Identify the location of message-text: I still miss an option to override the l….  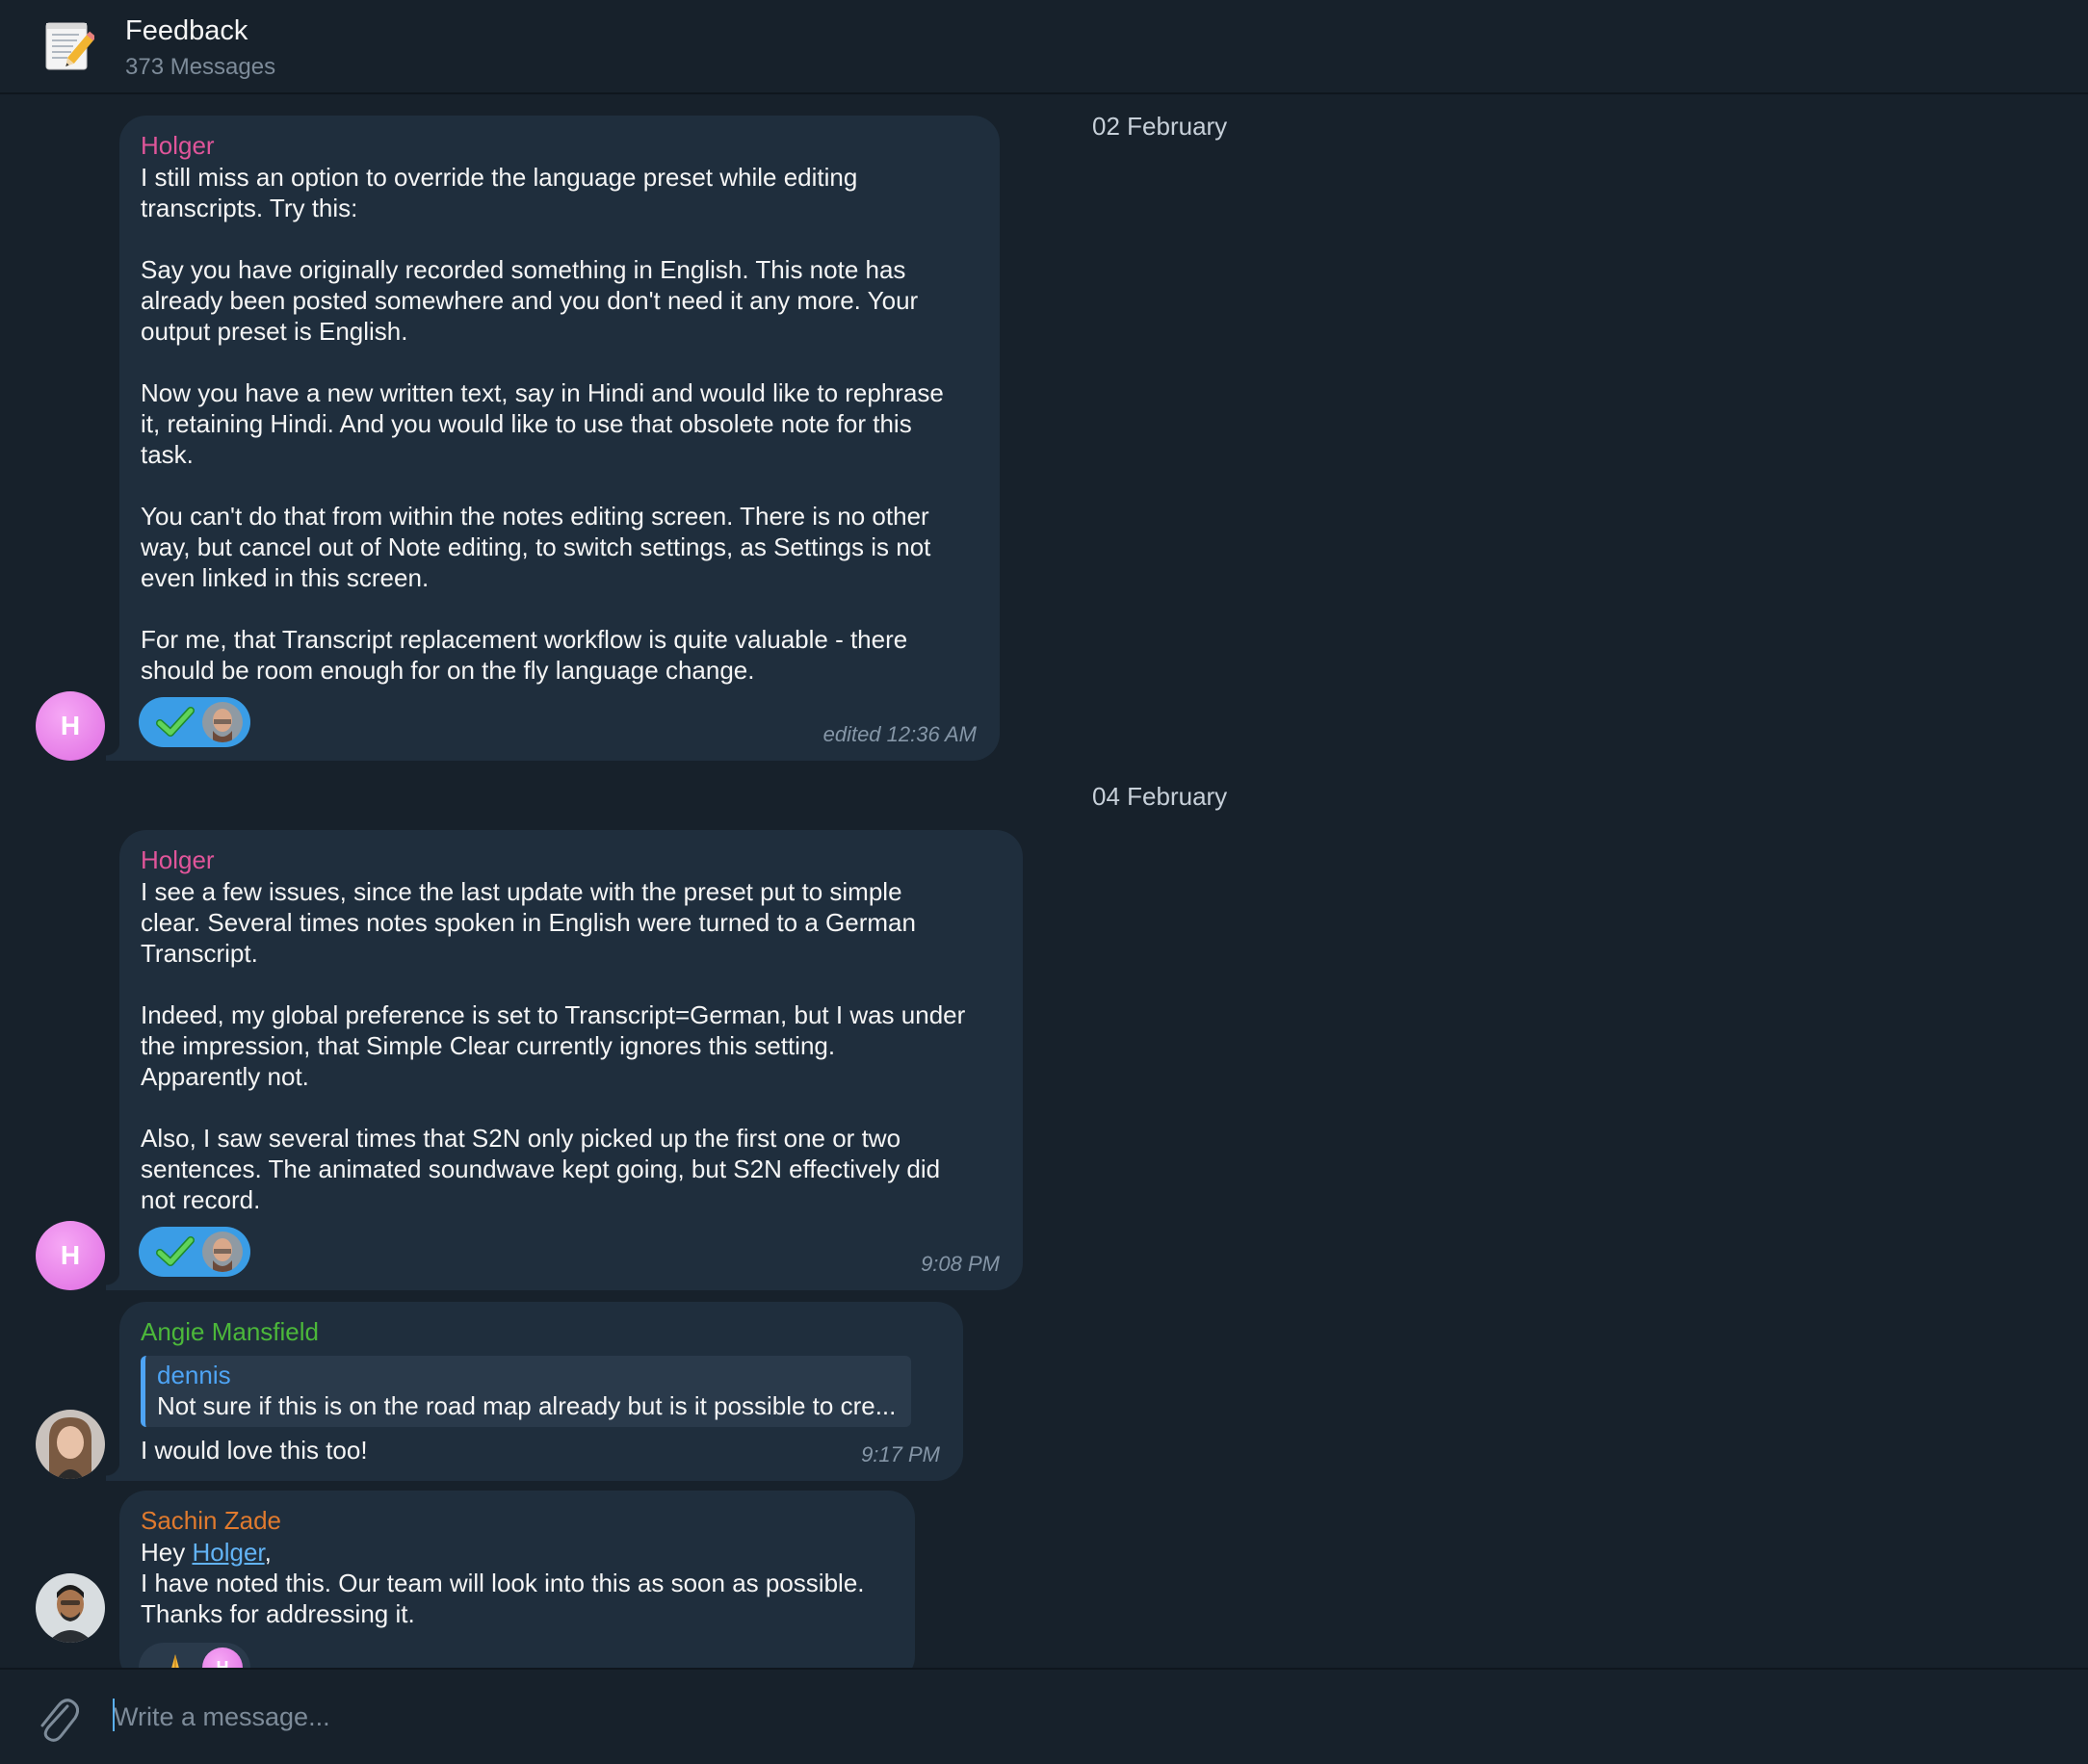
(542, 424).